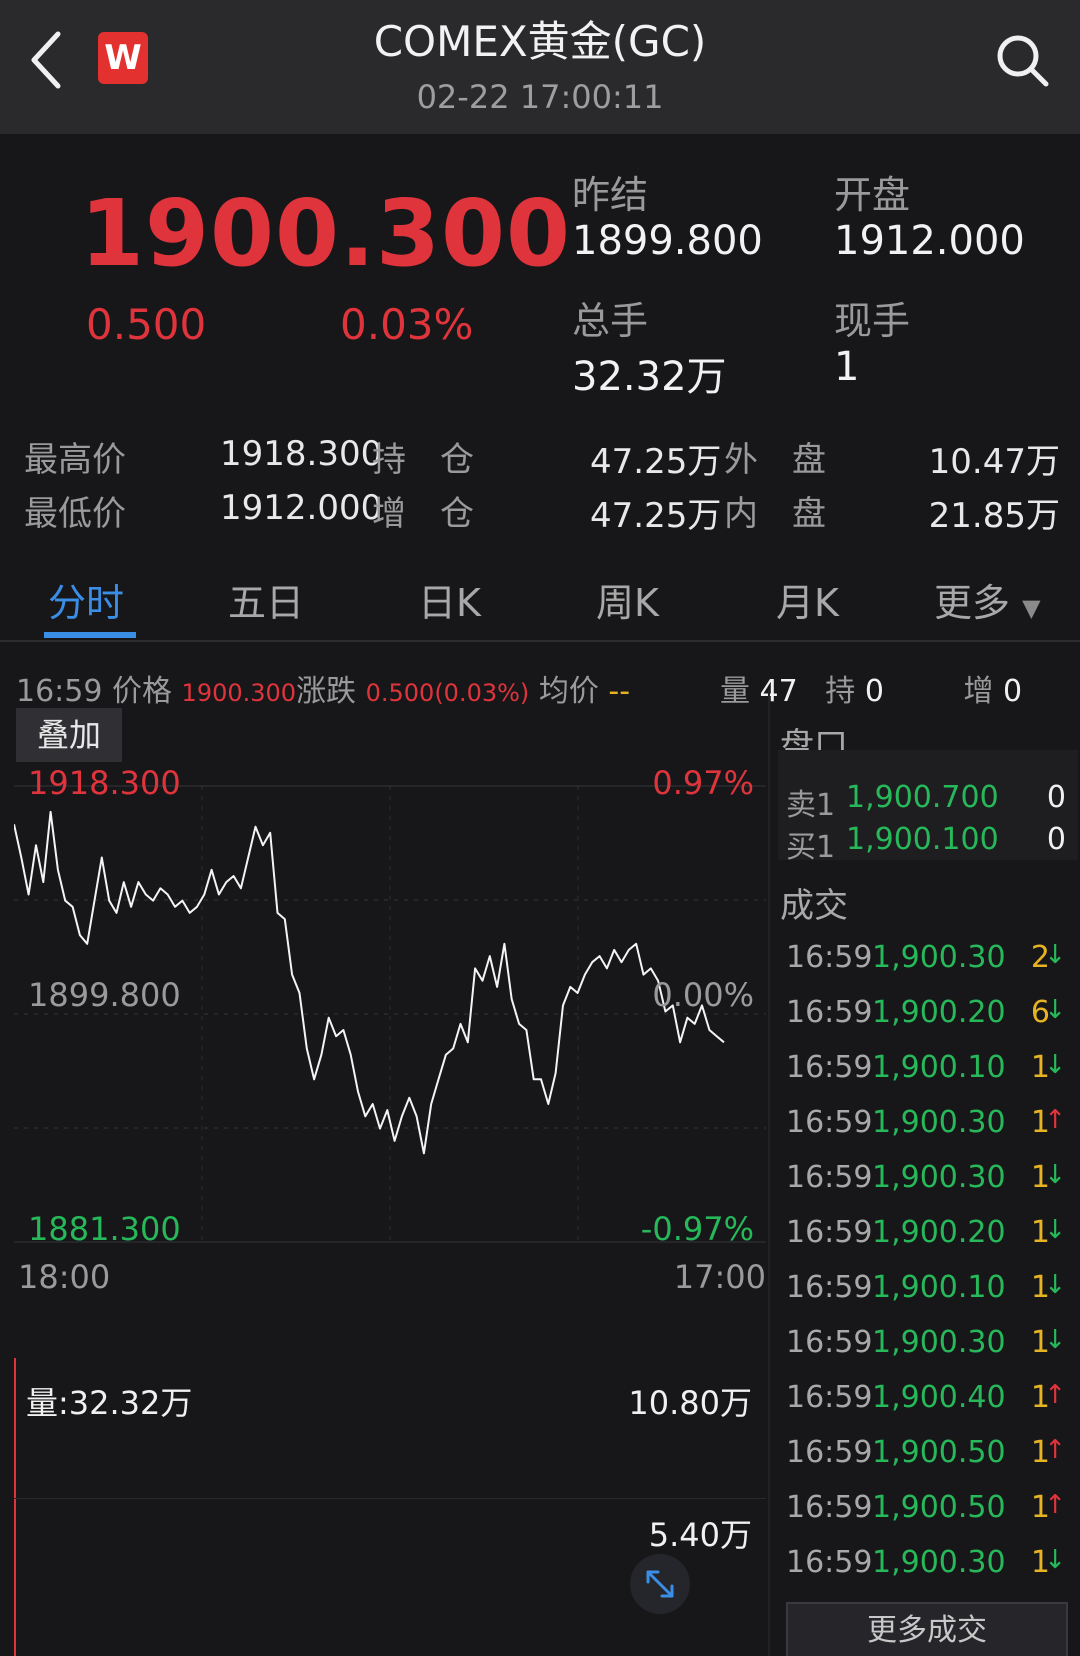 Image resolution: width=1080 pixels, height=1656 pixels. Describe the element at coordinates (69, 735) in the screenshot. I see `overlay-button: 叠加` at that location.